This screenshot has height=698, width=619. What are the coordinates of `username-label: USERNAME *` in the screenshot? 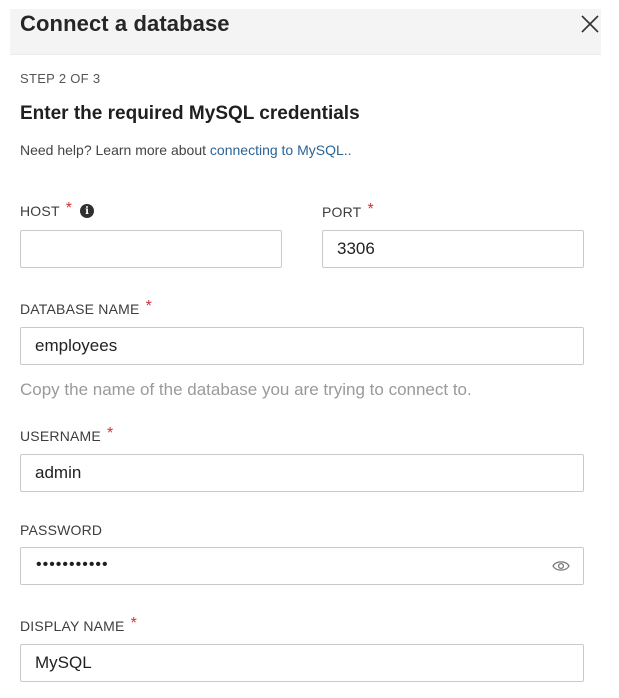 It's located at (67, 435).